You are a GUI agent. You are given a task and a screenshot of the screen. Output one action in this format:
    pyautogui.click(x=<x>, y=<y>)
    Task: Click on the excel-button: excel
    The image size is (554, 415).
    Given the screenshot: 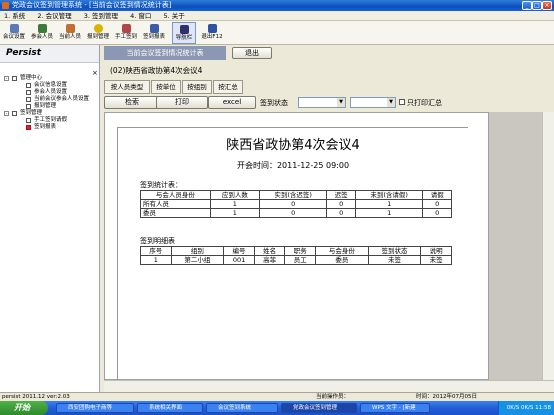 What is the action you would take?
    pyautogui.click(x=232, y=102)
    